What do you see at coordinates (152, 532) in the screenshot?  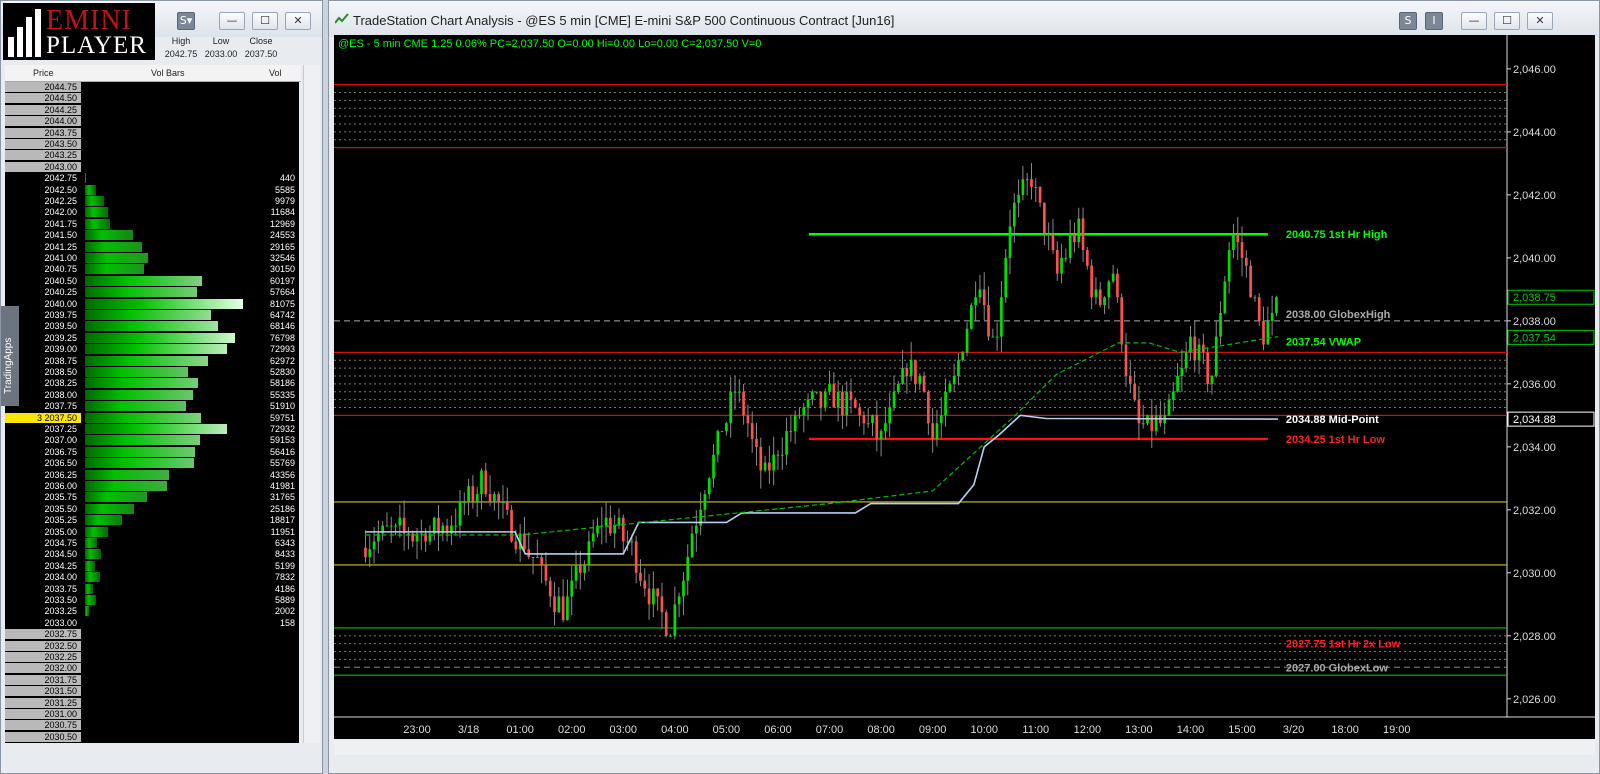 I see `ladder-row: 2035.00 11951` at bounding box center [152, 532].